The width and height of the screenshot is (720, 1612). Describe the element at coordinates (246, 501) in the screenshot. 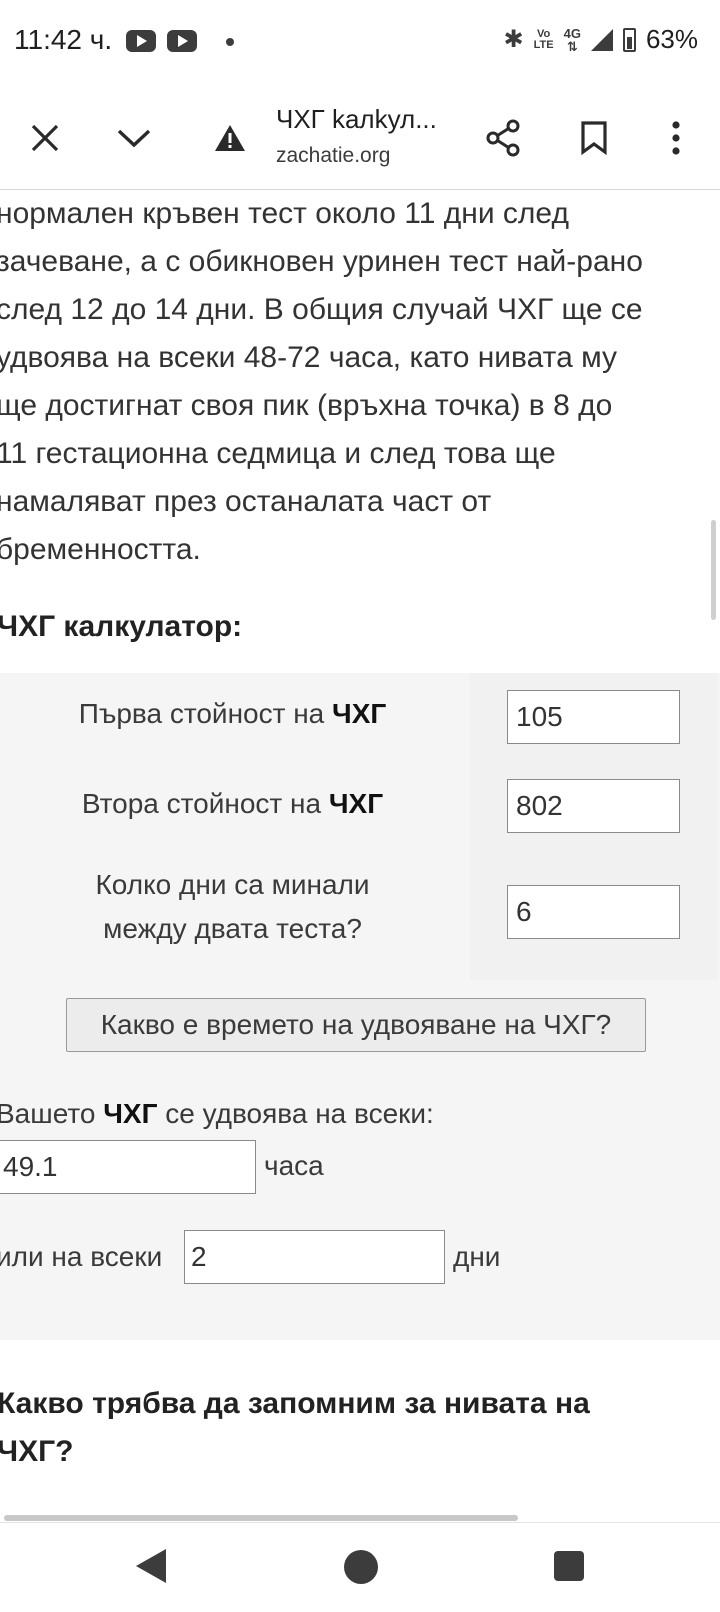

I see `paragraph-line: намаляват през останалата част от` at that location.